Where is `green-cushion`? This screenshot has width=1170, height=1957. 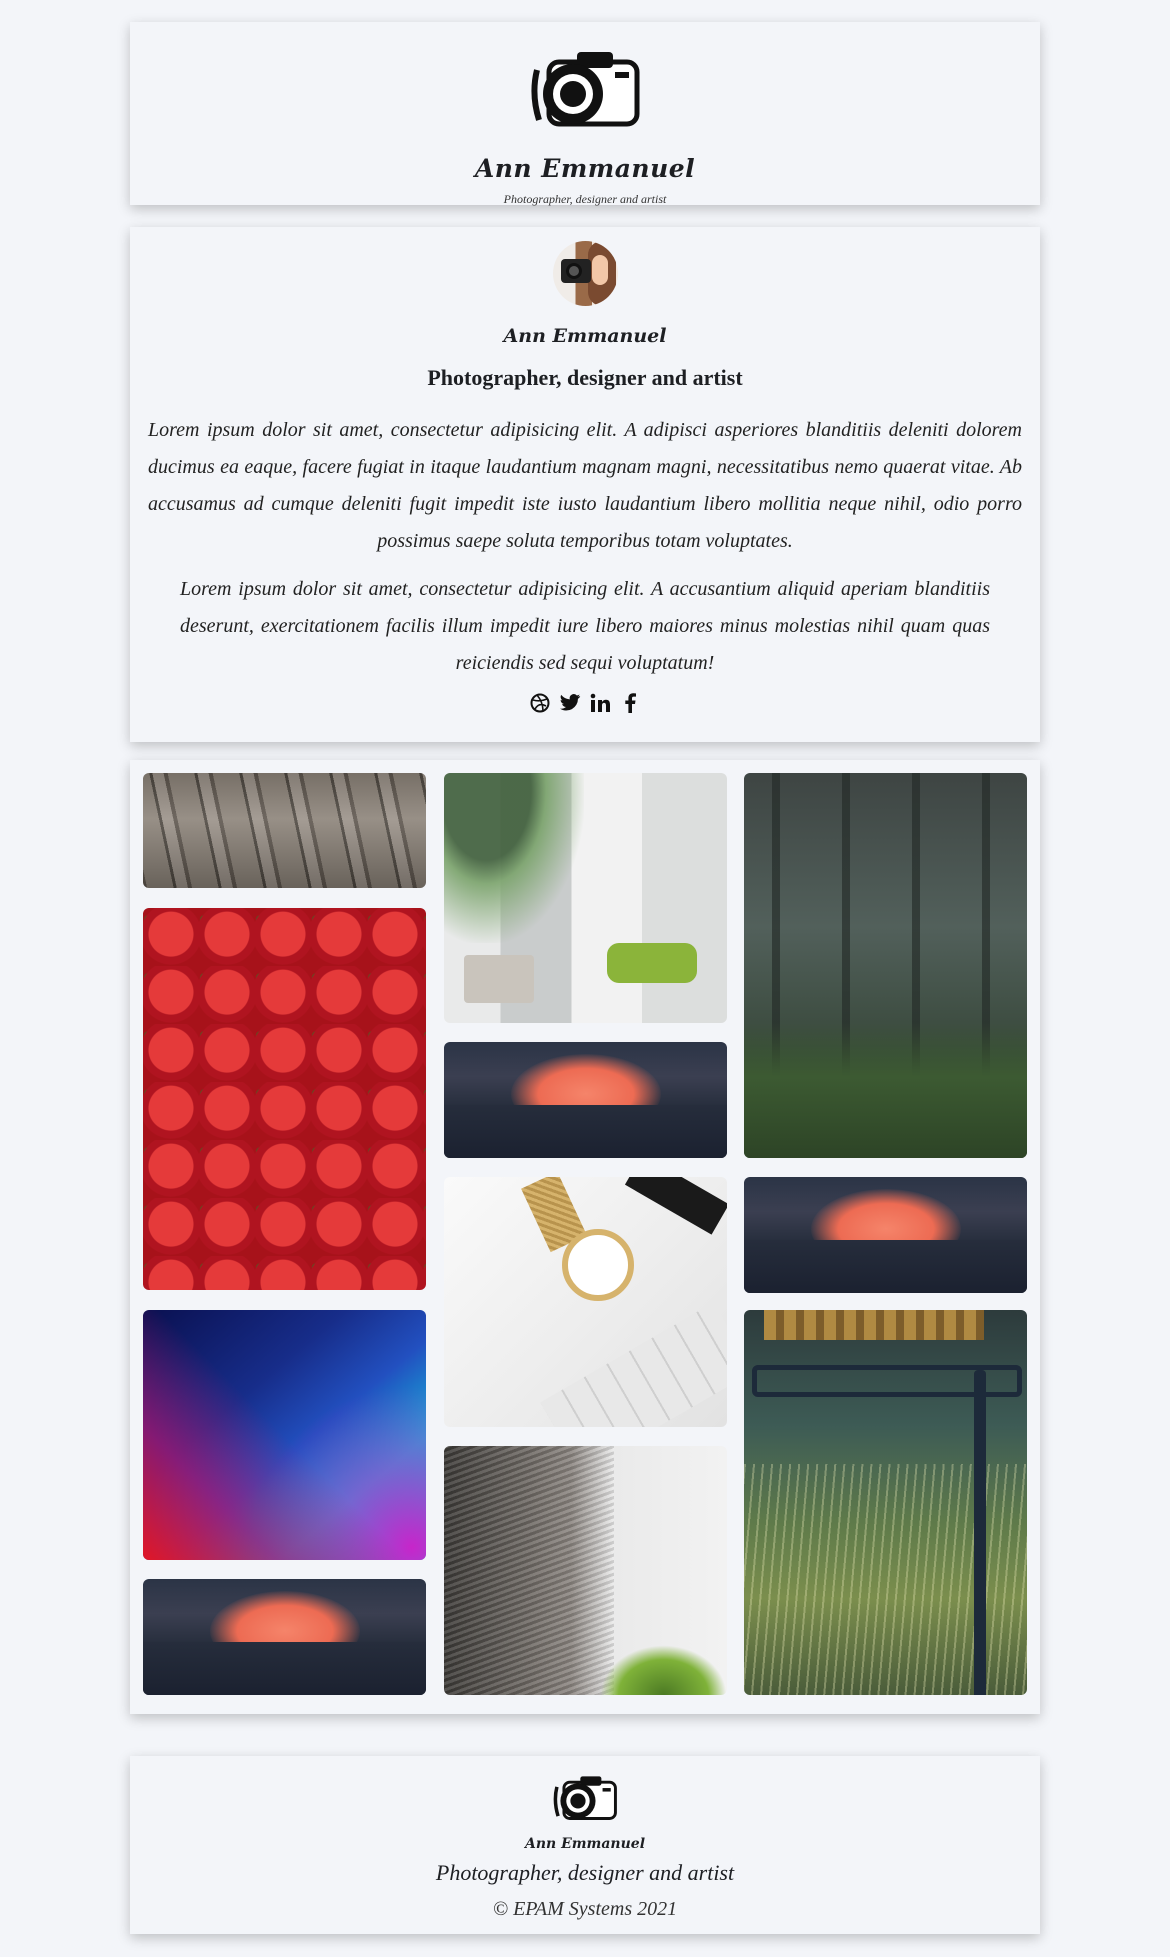 green-cushion is located at coordinates (652, 963).